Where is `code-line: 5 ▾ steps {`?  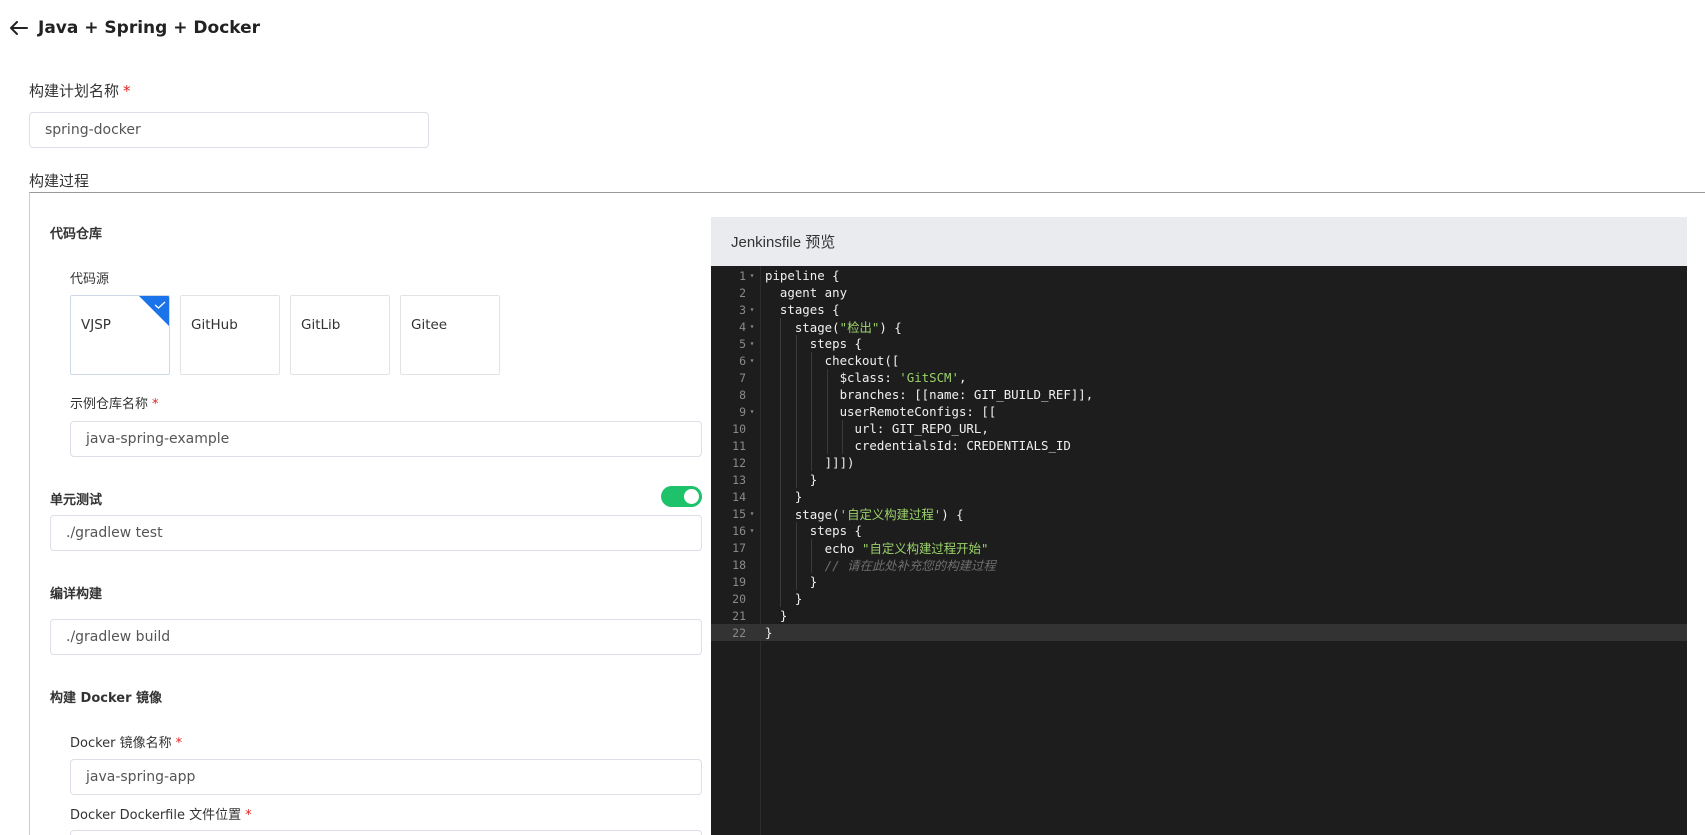 code-line: 5 ▾ steps { is located at coordinates (1199, 343).